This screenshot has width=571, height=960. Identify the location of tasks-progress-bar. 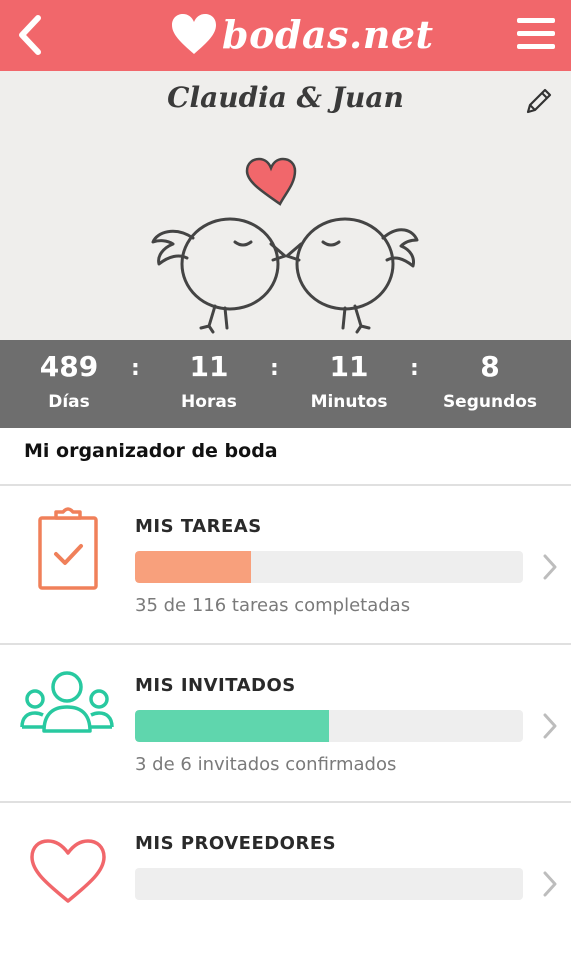
(329, 567).